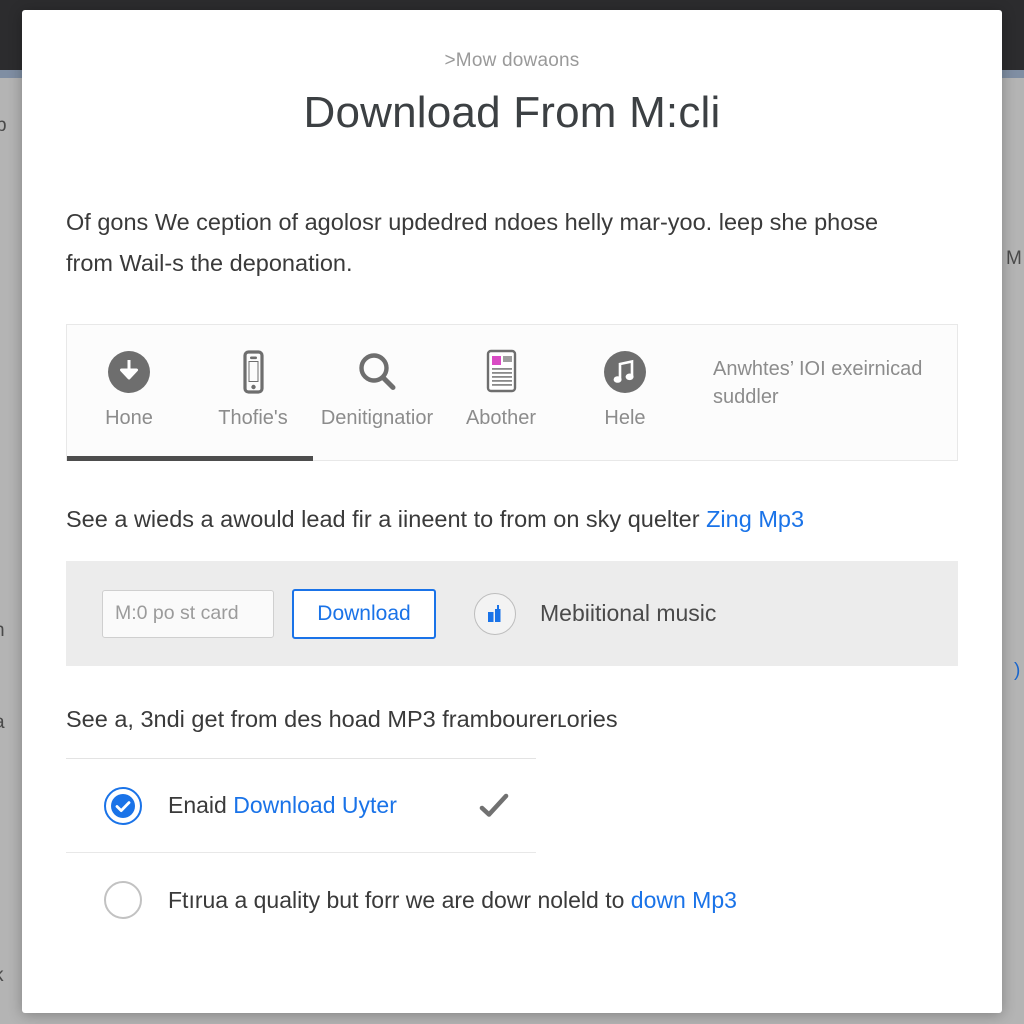 Image resolution: width=1024 pixels, height=1024 pixels. I want to click on download-circle-icon, so click(129, 372).